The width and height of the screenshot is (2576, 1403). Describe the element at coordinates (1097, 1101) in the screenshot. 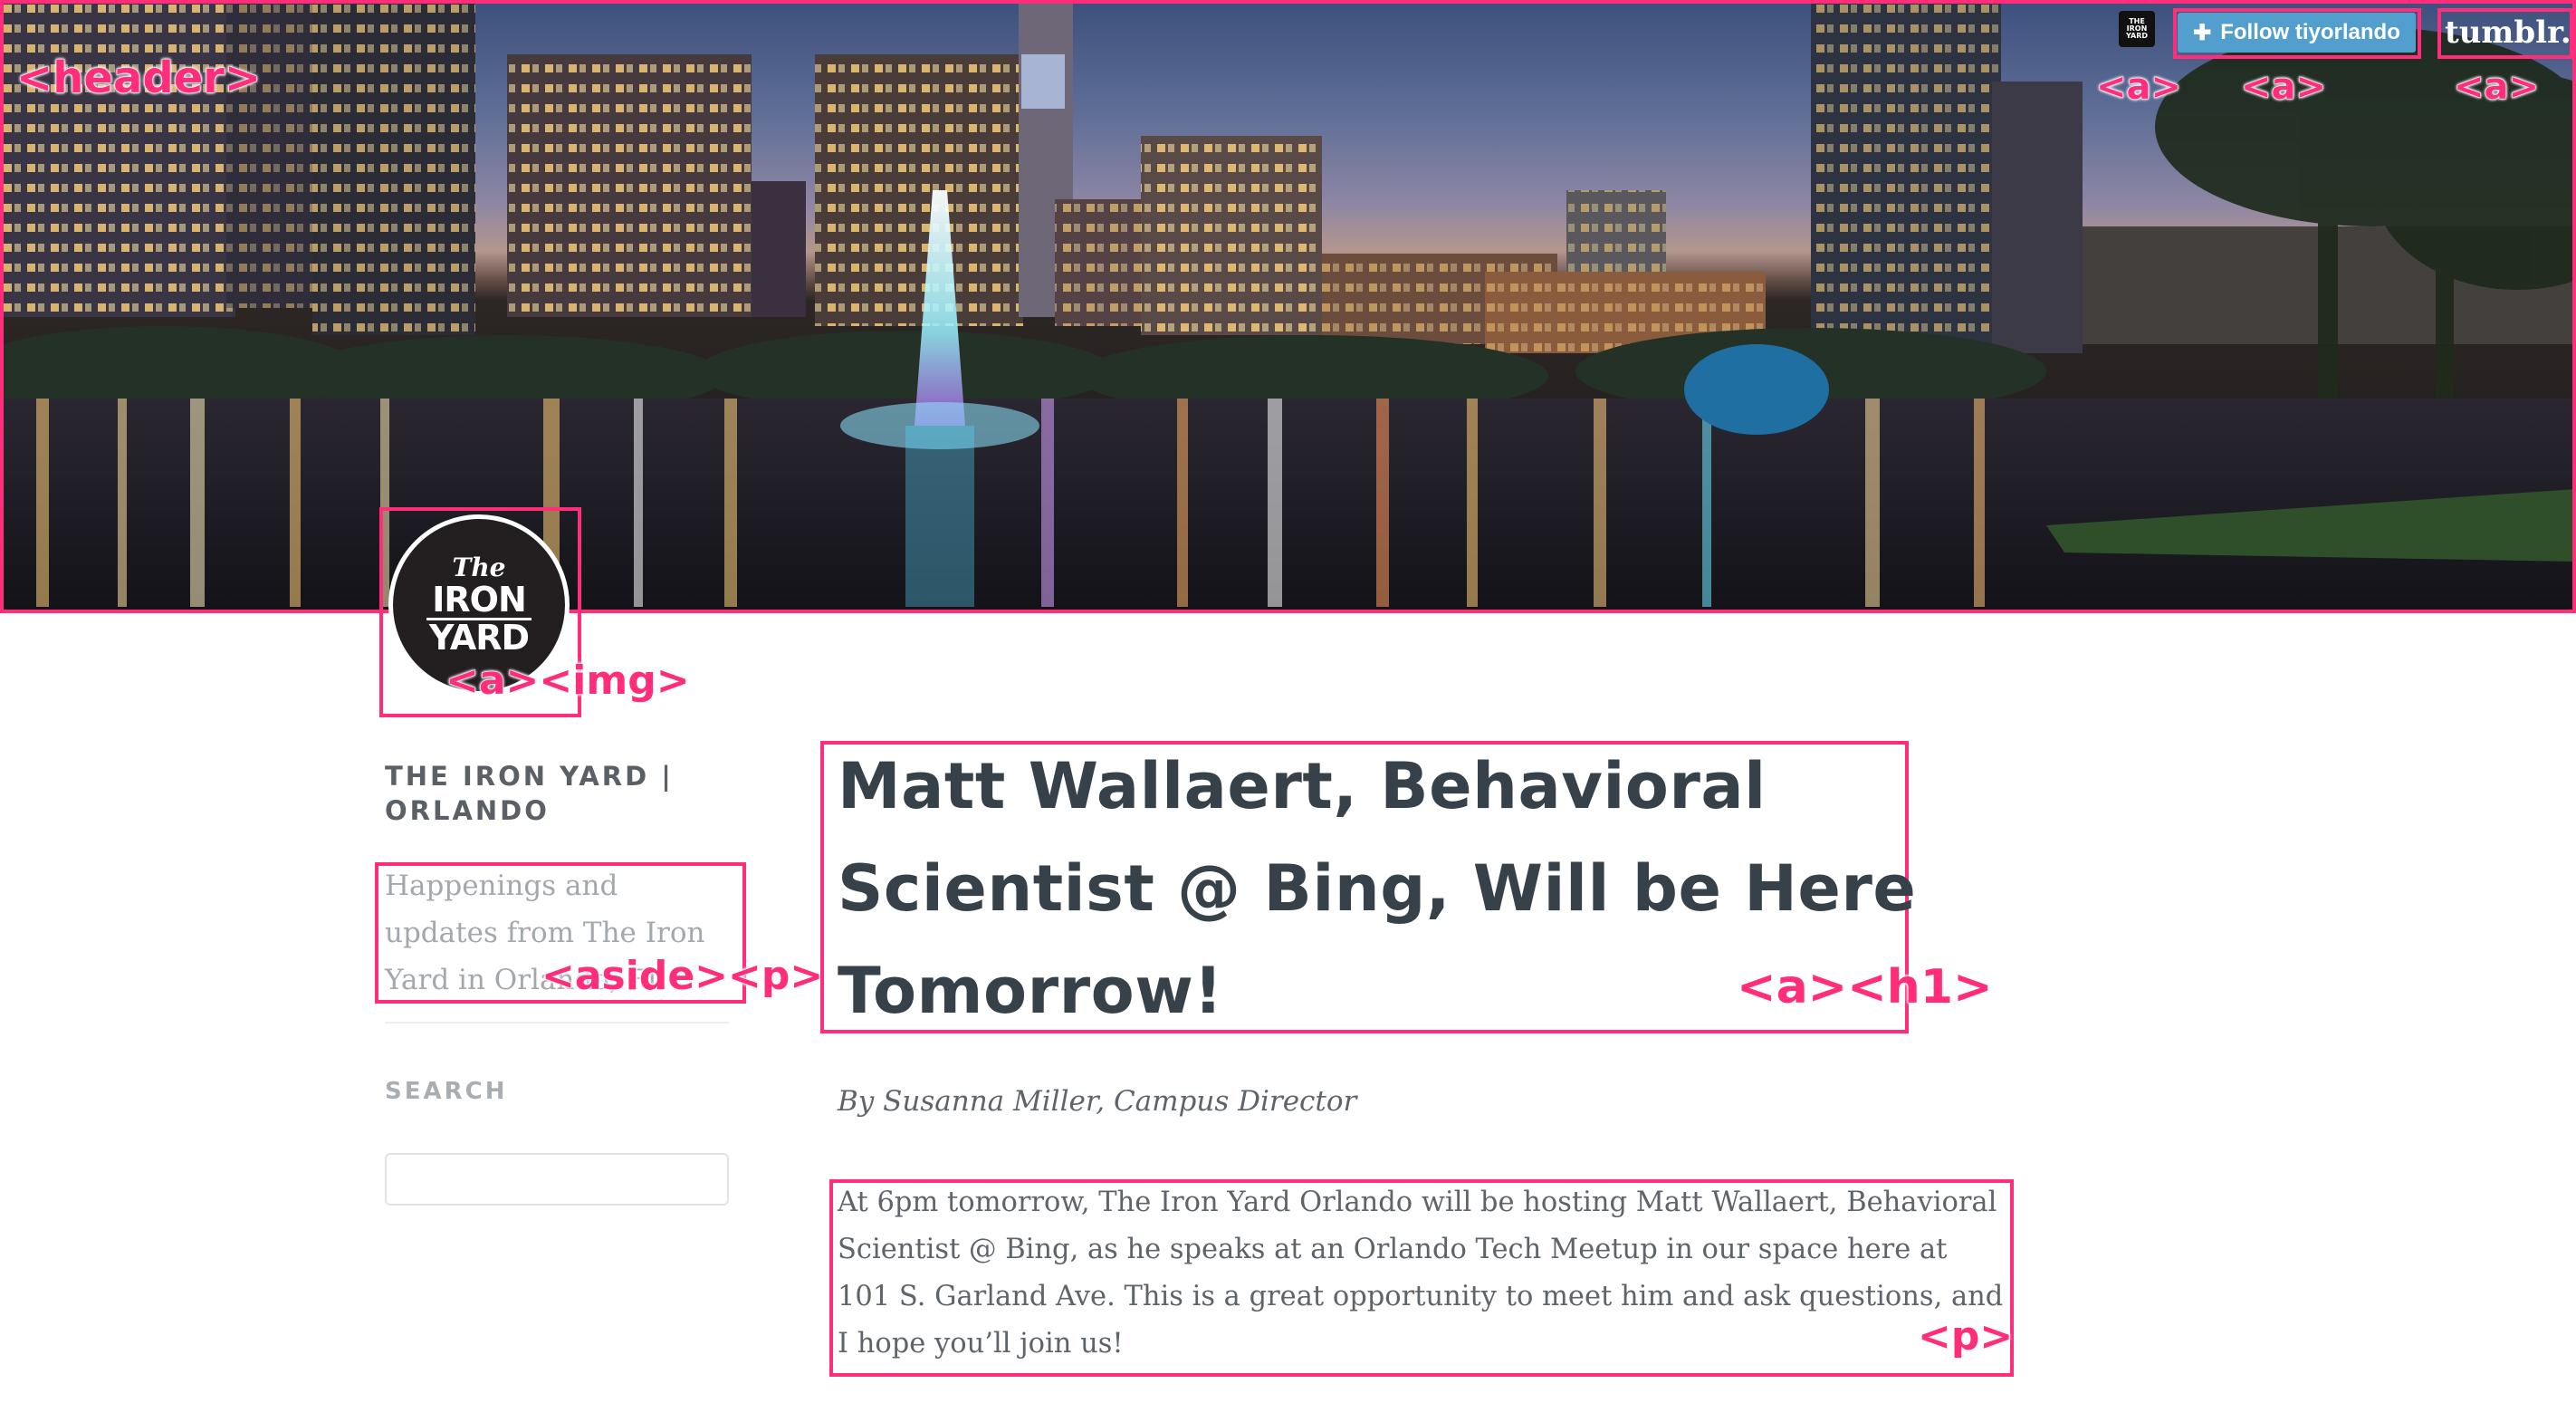

I see `post-byline: By Susanna Miller, Campus Director` at that location.